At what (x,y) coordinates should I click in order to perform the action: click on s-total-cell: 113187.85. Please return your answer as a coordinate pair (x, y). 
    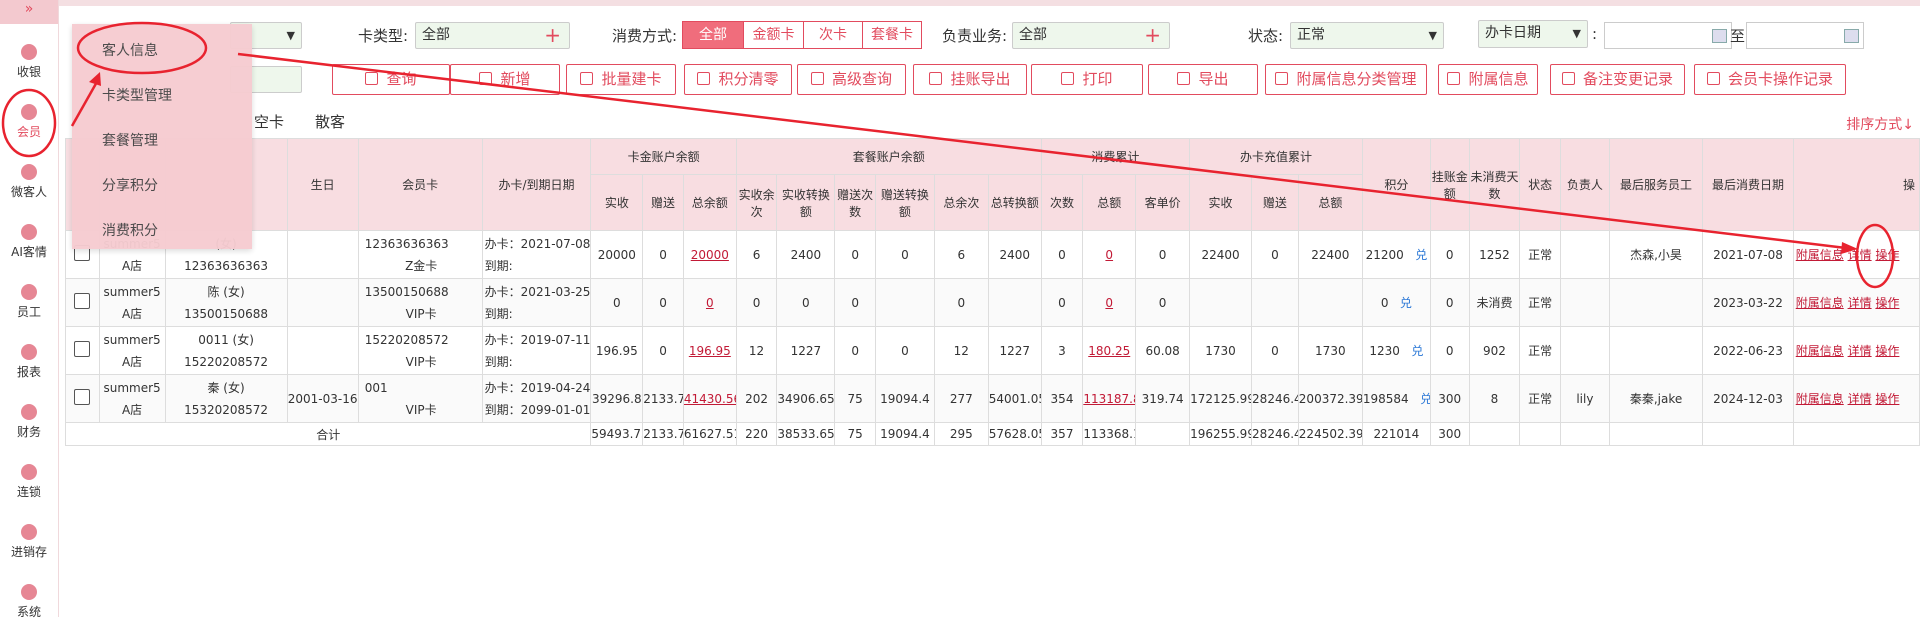
    Looking at the image, I should click on (1109, 398).